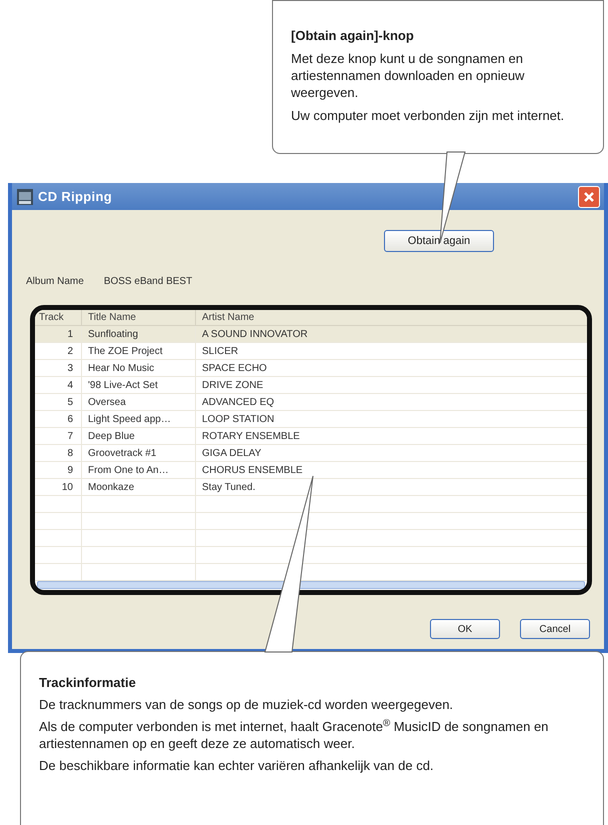  I want to click on track-number: 1, so click(70, 335).